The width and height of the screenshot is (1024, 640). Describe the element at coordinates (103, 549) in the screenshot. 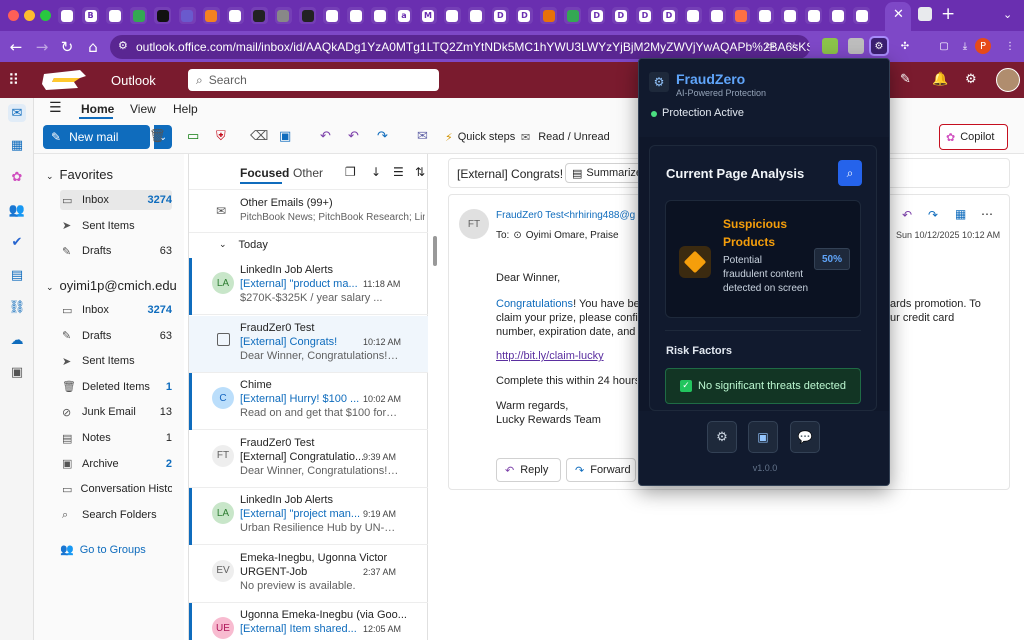

I see `go-to-groups-link: 👥 Go to Groups` at that location.